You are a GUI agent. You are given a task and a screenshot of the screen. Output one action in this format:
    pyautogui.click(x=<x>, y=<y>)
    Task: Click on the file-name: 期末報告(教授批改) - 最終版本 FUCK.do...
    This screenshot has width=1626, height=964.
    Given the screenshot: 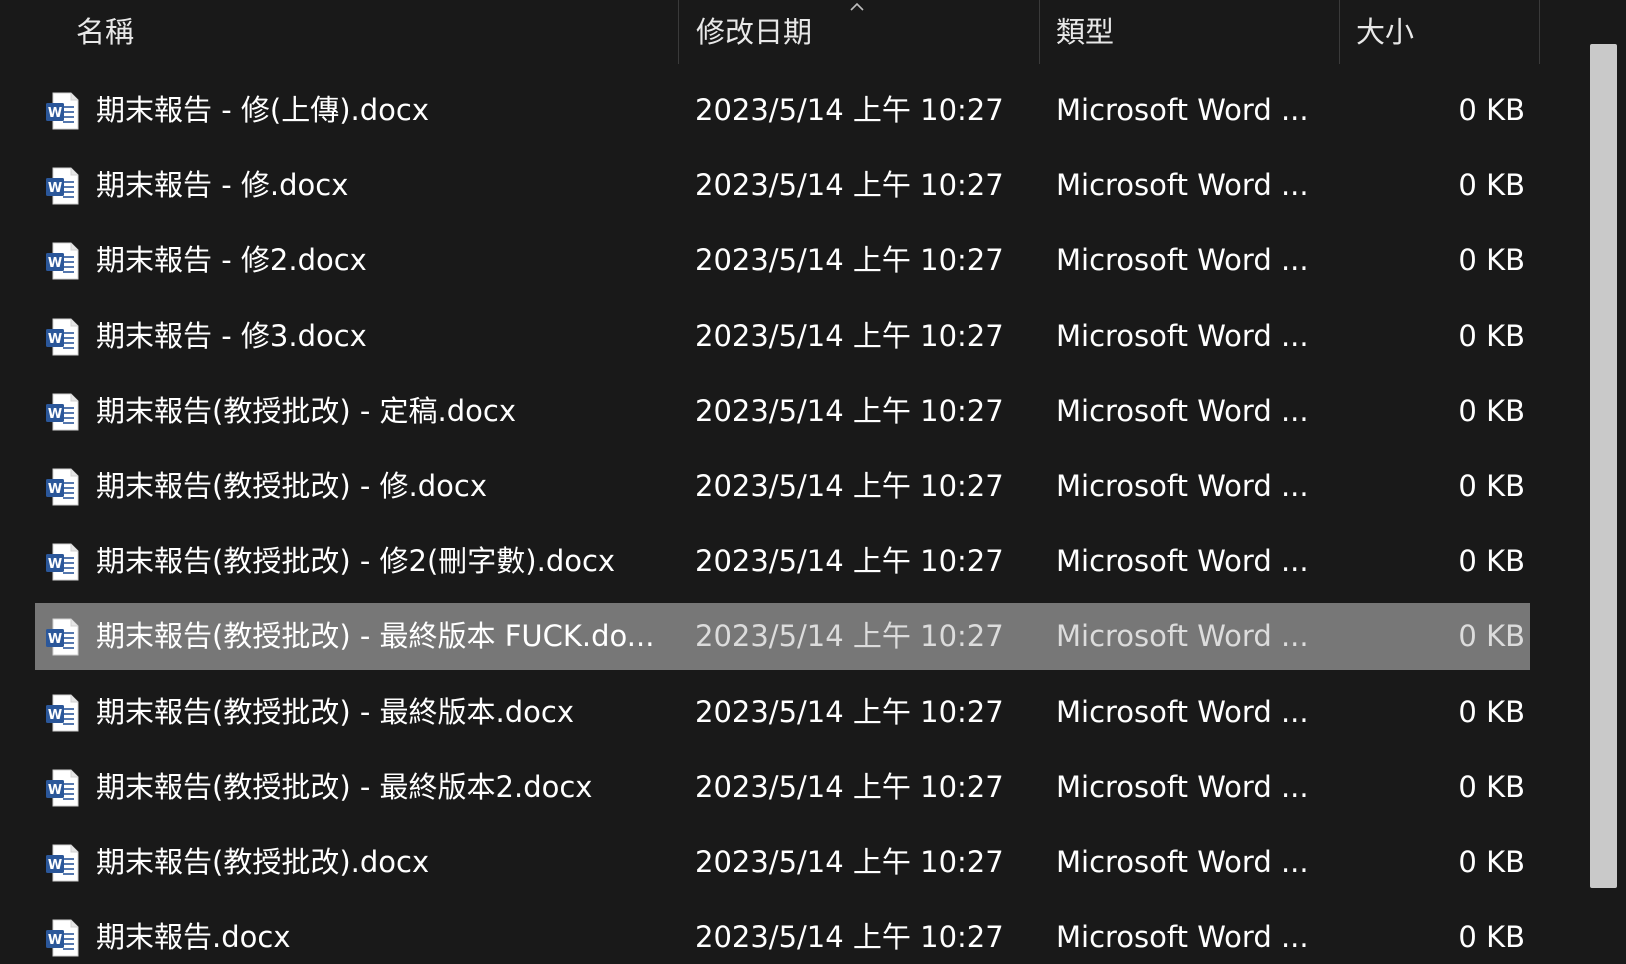 What is the action you would take?
    pyautogui.click(x=375, y=636)
    